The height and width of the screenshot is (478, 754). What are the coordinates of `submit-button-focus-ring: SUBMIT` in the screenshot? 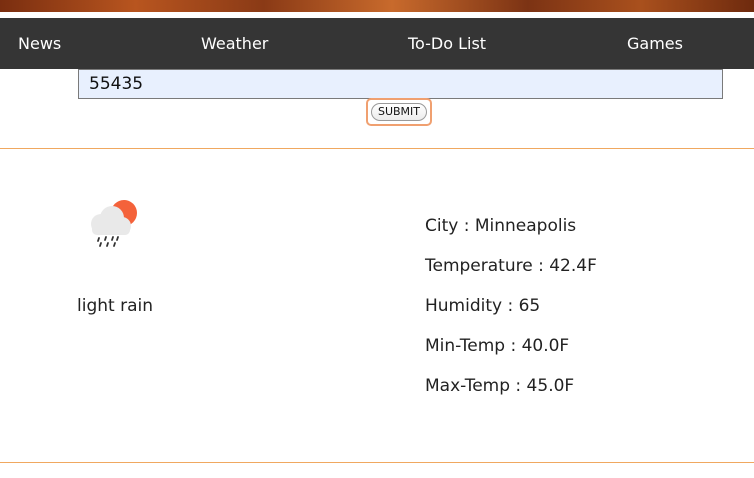 It's located at (399, 112).